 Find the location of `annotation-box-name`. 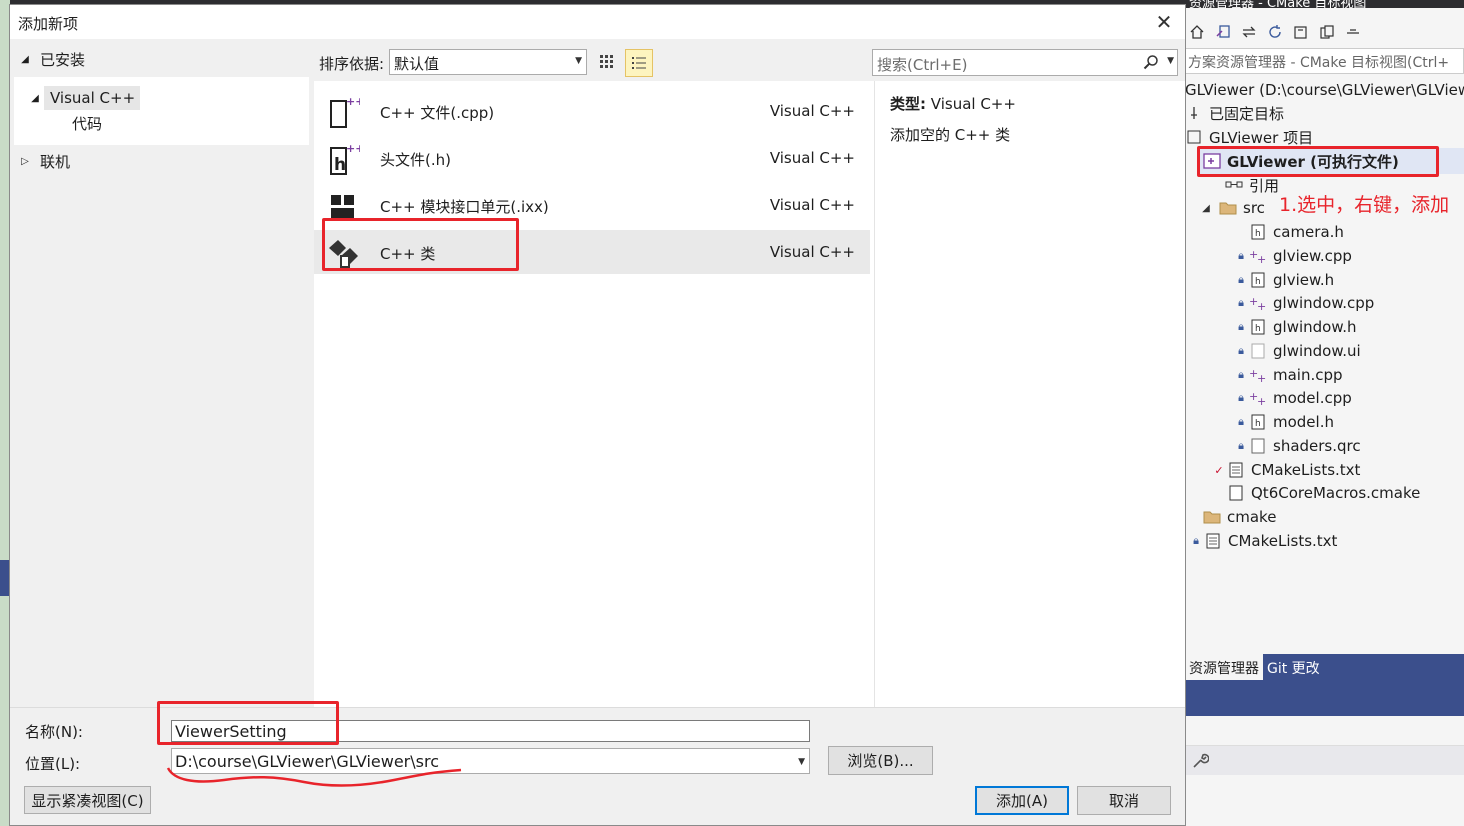

annotation-box-name is located at coordinates (248, 723).